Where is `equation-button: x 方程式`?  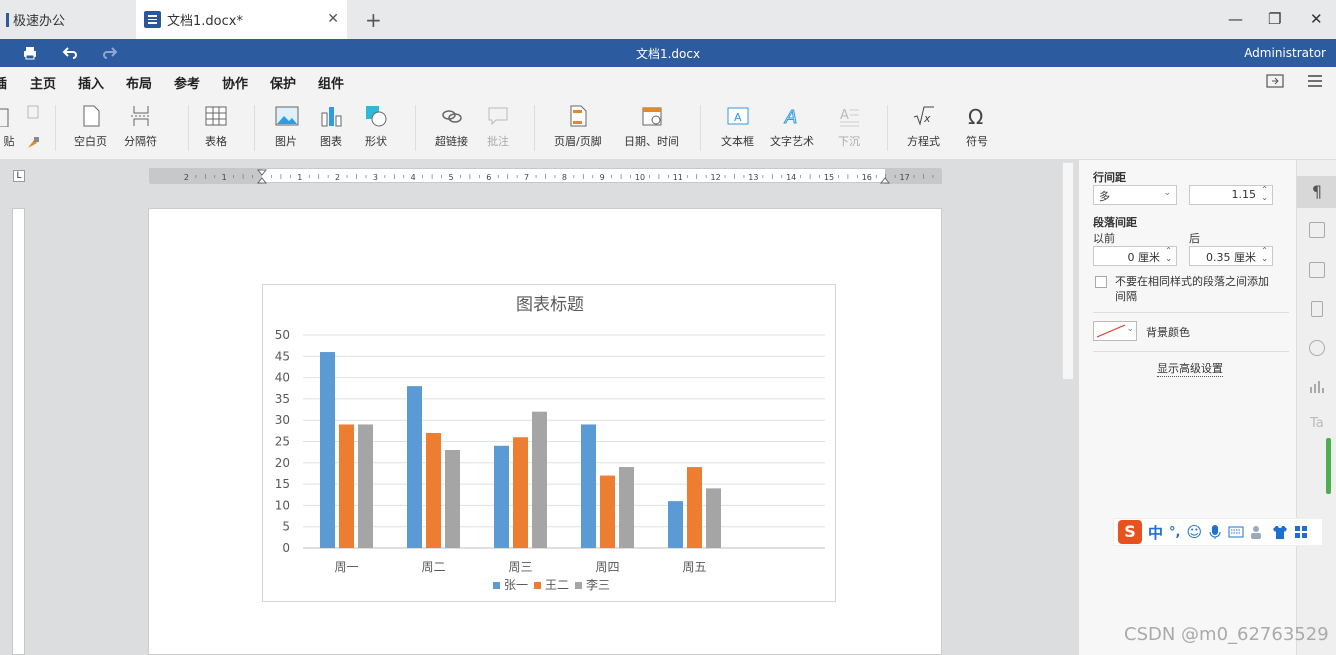 equation-button: x 方程式 is located at coordinates (923, 127).